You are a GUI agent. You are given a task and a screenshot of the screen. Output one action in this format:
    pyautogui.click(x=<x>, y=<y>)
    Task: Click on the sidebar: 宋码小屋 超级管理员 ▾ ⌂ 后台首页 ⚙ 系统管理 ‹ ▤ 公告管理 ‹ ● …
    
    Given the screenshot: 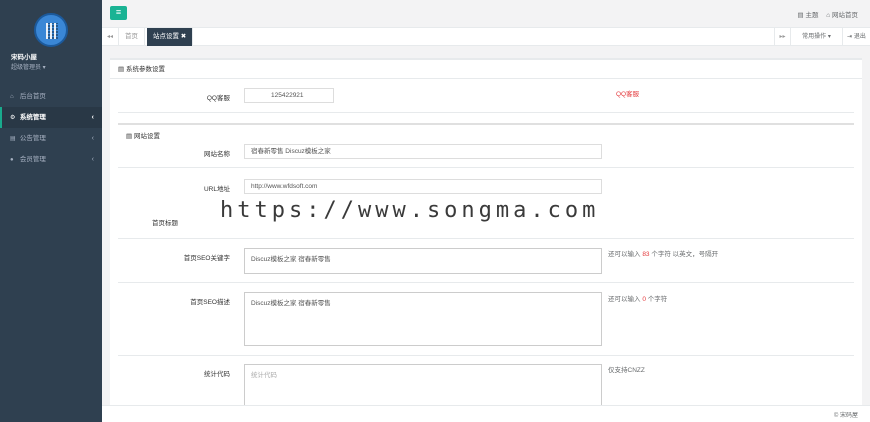 What is the action you would take?
    pyautogui.click(x=51, y=211)
    